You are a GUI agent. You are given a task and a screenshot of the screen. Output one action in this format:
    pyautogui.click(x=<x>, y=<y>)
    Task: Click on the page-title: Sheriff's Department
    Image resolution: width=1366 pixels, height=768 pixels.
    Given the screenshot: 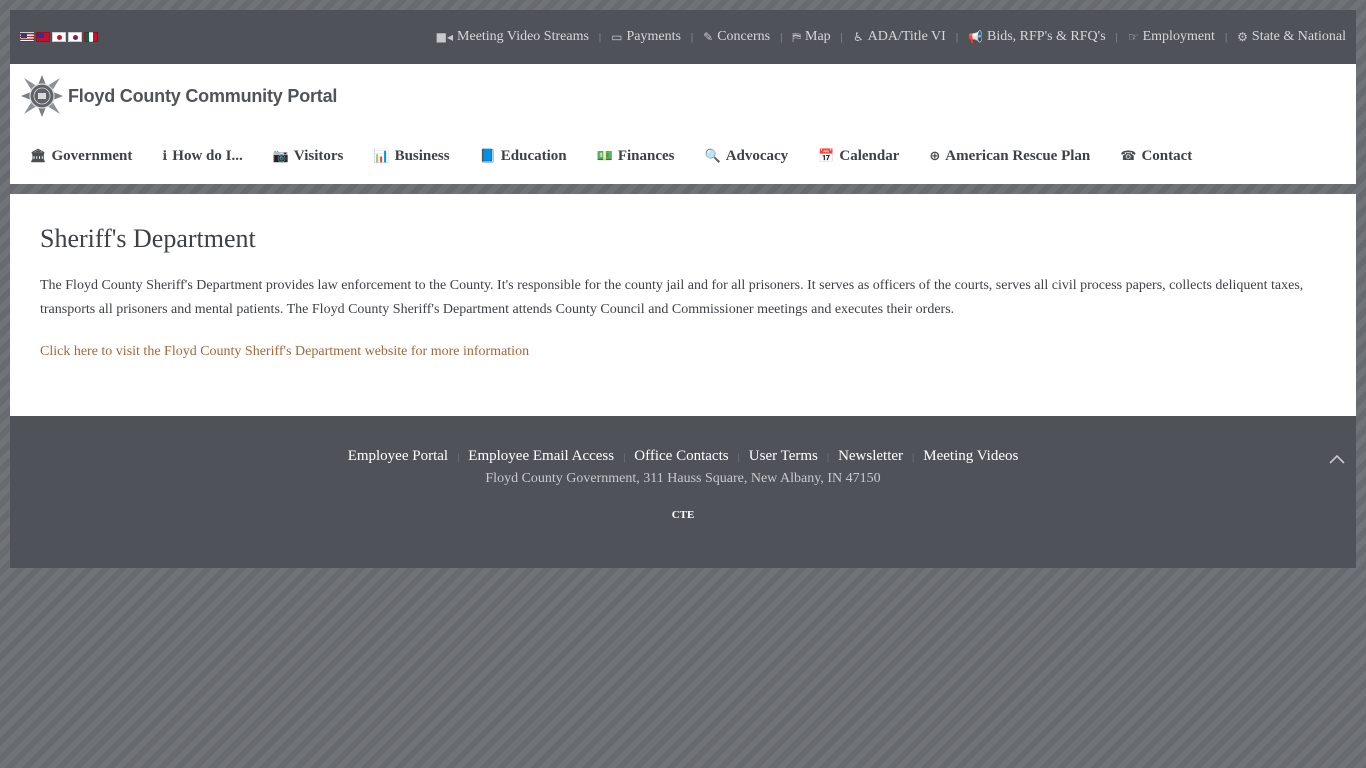 What is the action you would take?
    pyautogui.click(x=148, y=238)
    